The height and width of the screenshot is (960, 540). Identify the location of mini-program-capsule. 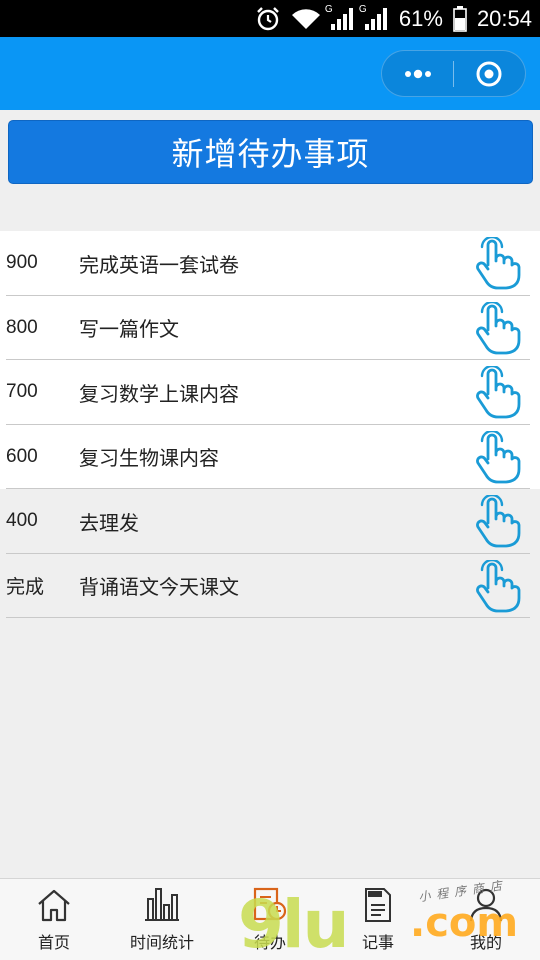
(453, 73).